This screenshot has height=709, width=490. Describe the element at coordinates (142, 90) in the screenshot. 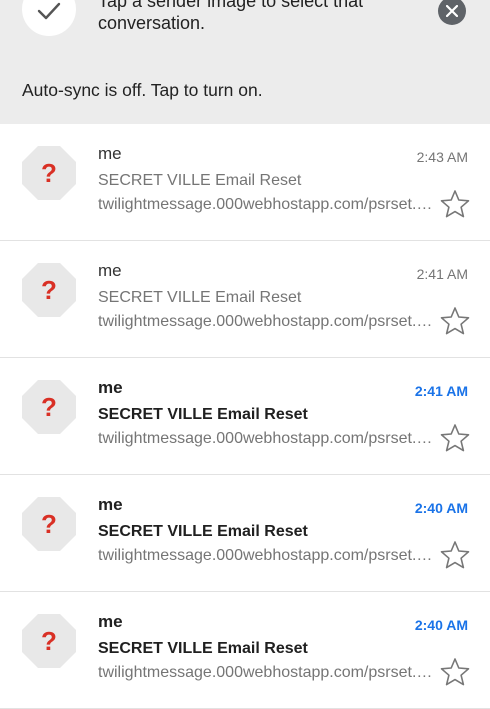

I see `autosync-notice: Auto-sync is off. Tap to turn on.` at that location.